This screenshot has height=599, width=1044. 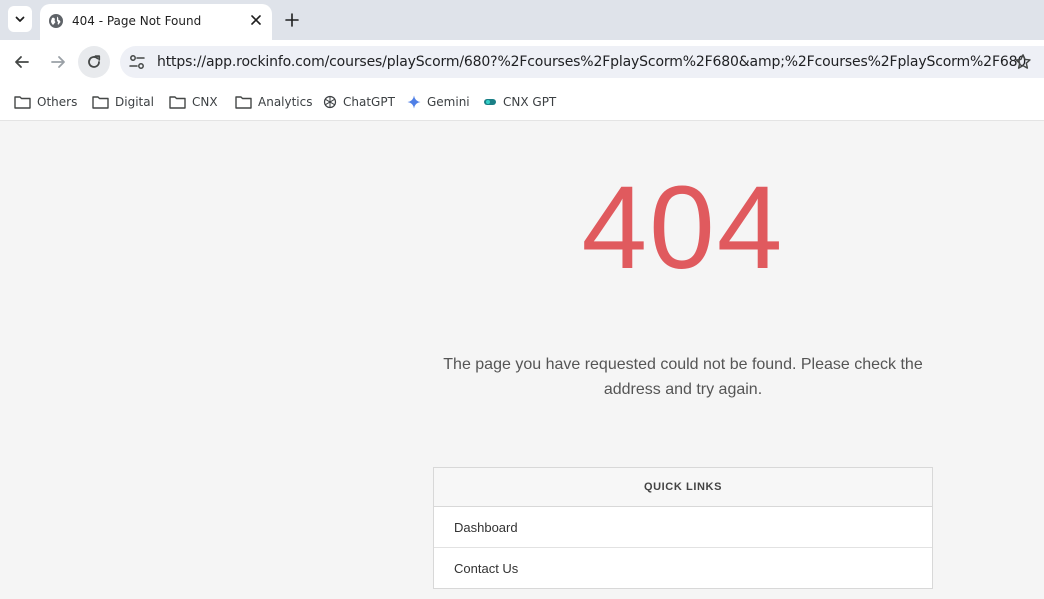 What do you see at coordinates (490, 102) in the screenshot?
I see `cnx-gpt-icon` at bounding box center [490, 102].